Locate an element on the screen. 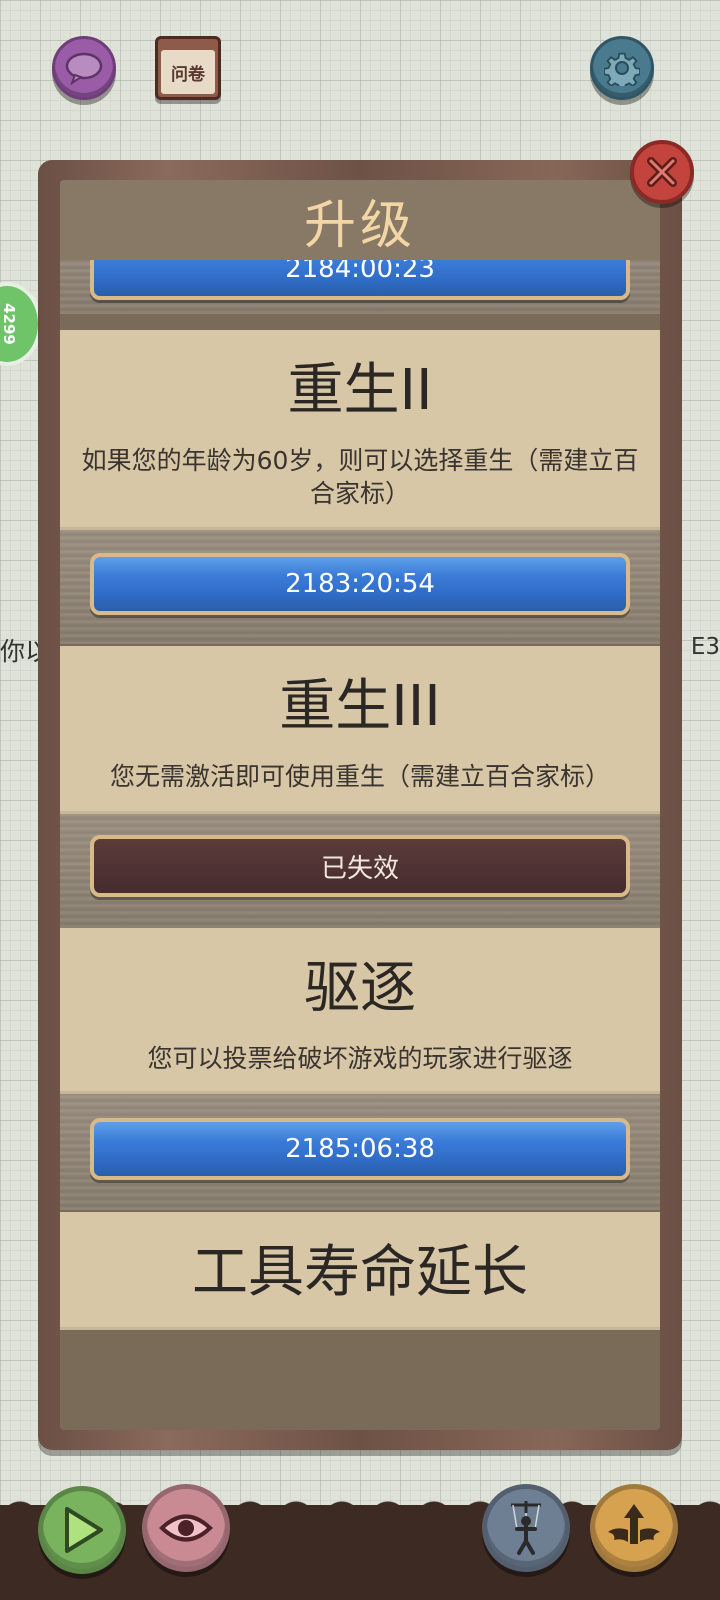 This screenshot has width=720, height=1600. upgrade-timer-button: 2183:20:54 is located at coordinates (360, 584).